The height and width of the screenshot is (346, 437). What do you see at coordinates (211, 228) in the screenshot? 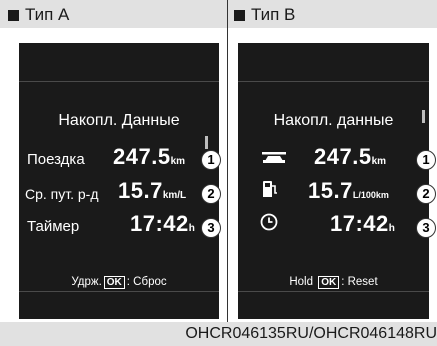
I see `marker-3-type-a: 3` at bounding box center [211, 228].